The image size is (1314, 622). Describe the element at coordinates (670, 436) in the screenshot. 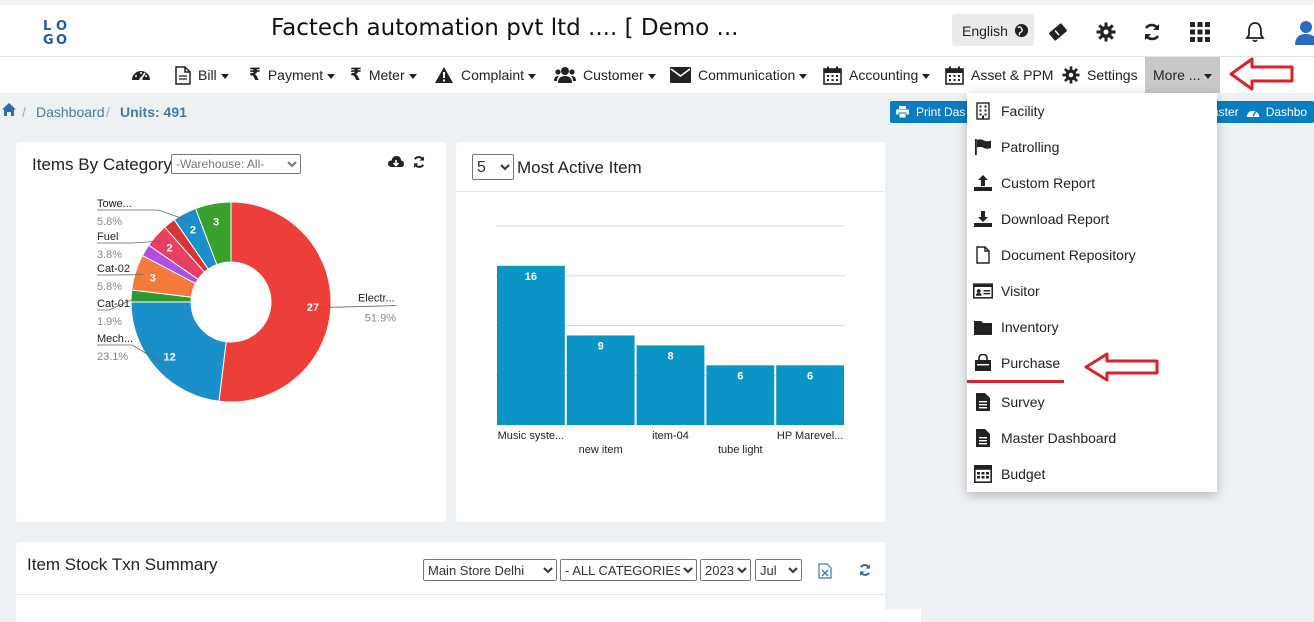

I see `x-tick-label: item-04` at that location.